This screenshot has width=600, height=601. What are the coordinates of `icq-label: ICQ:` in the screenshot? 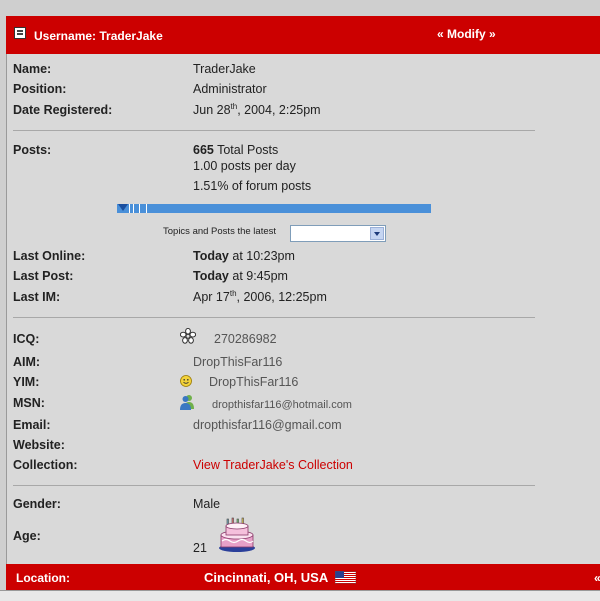 It's located at (26, 339).